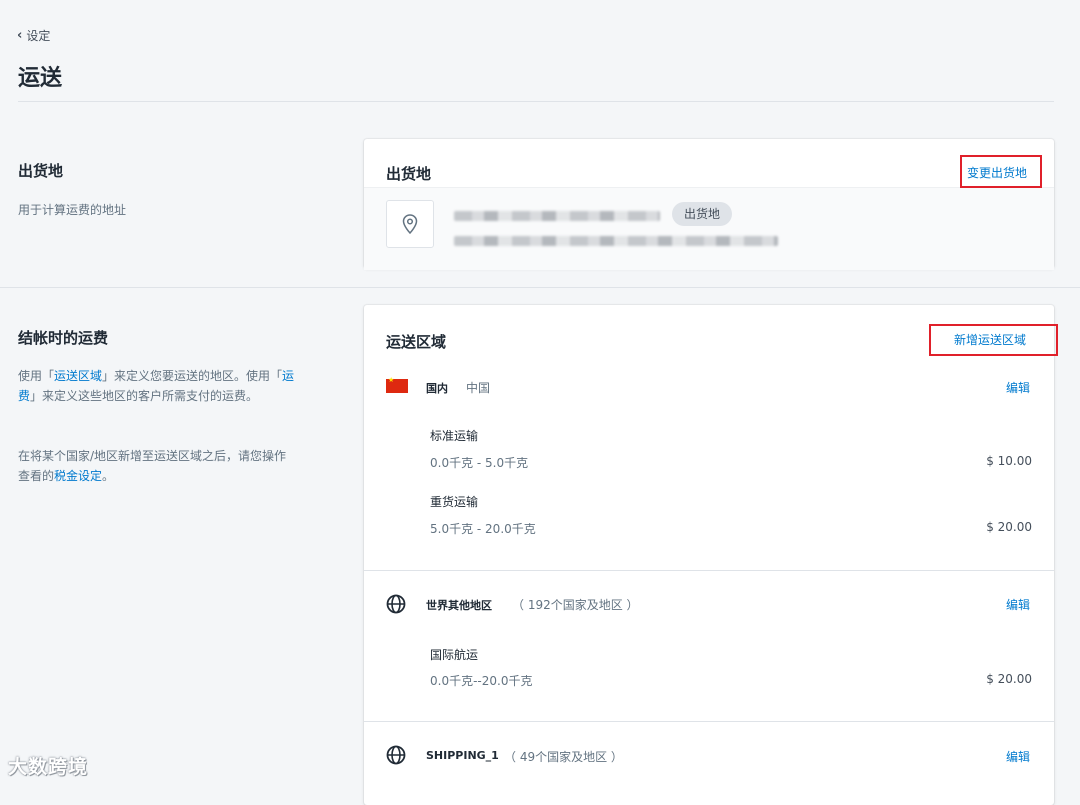 This screenshot has width=1080, height=805. Describe the element at coordinates (454, 655) in the screenshot. I see `rate-name: 国际航运` at that location.